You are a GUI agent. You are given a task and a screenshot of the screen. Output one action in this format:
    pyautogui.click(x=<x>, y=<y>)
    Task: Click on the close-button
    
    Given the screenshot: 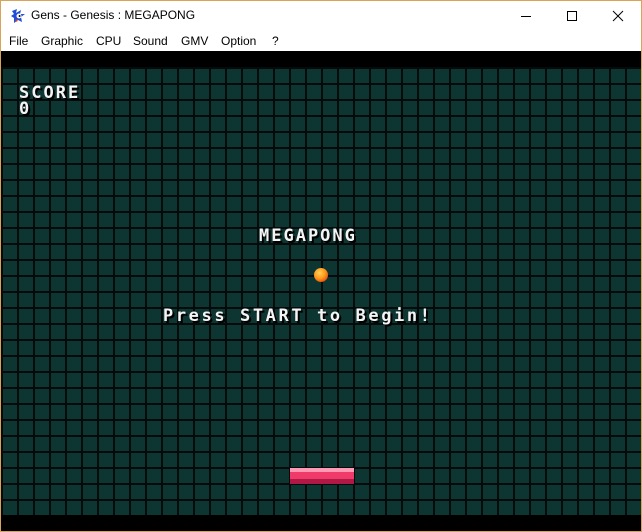 What is the action you would take?
    pyautogui.click(x=618, y=16)
    